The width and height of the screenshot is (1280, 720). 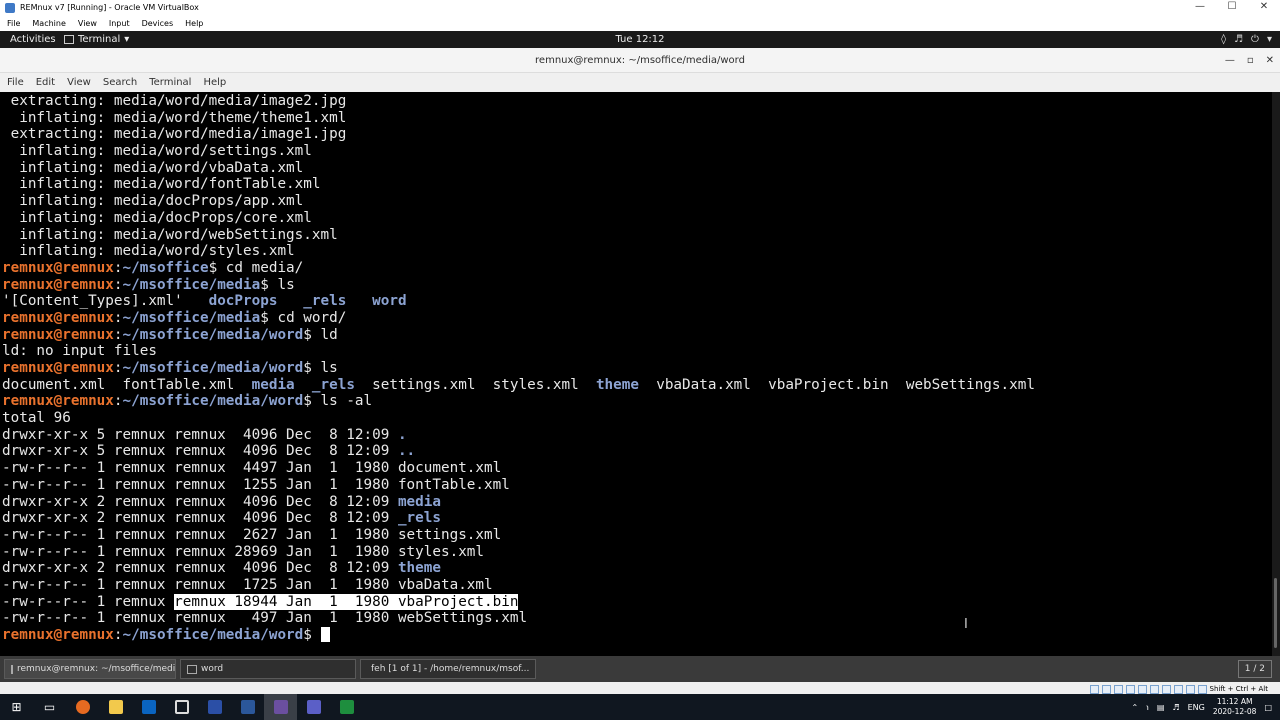 I want to click on prompt-path: ~/msoffice, so click(x=165, y=267).